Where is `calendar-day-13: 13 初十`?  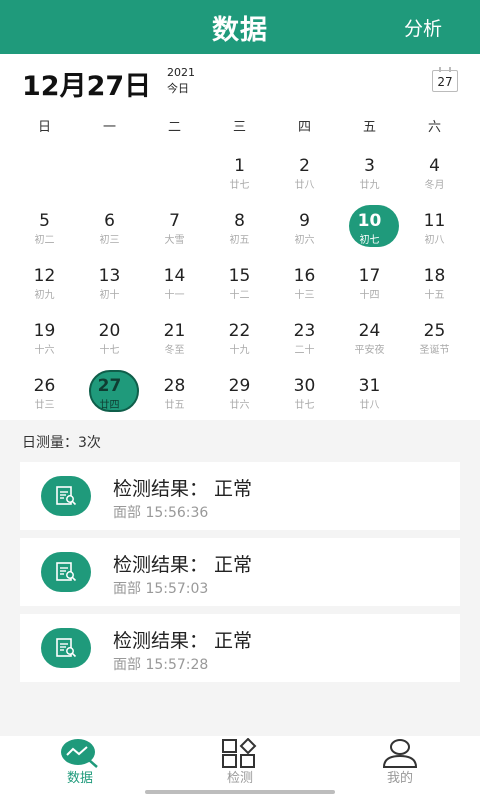
calendar-day-13: 13 初十 is located at coordinates (109, 279).